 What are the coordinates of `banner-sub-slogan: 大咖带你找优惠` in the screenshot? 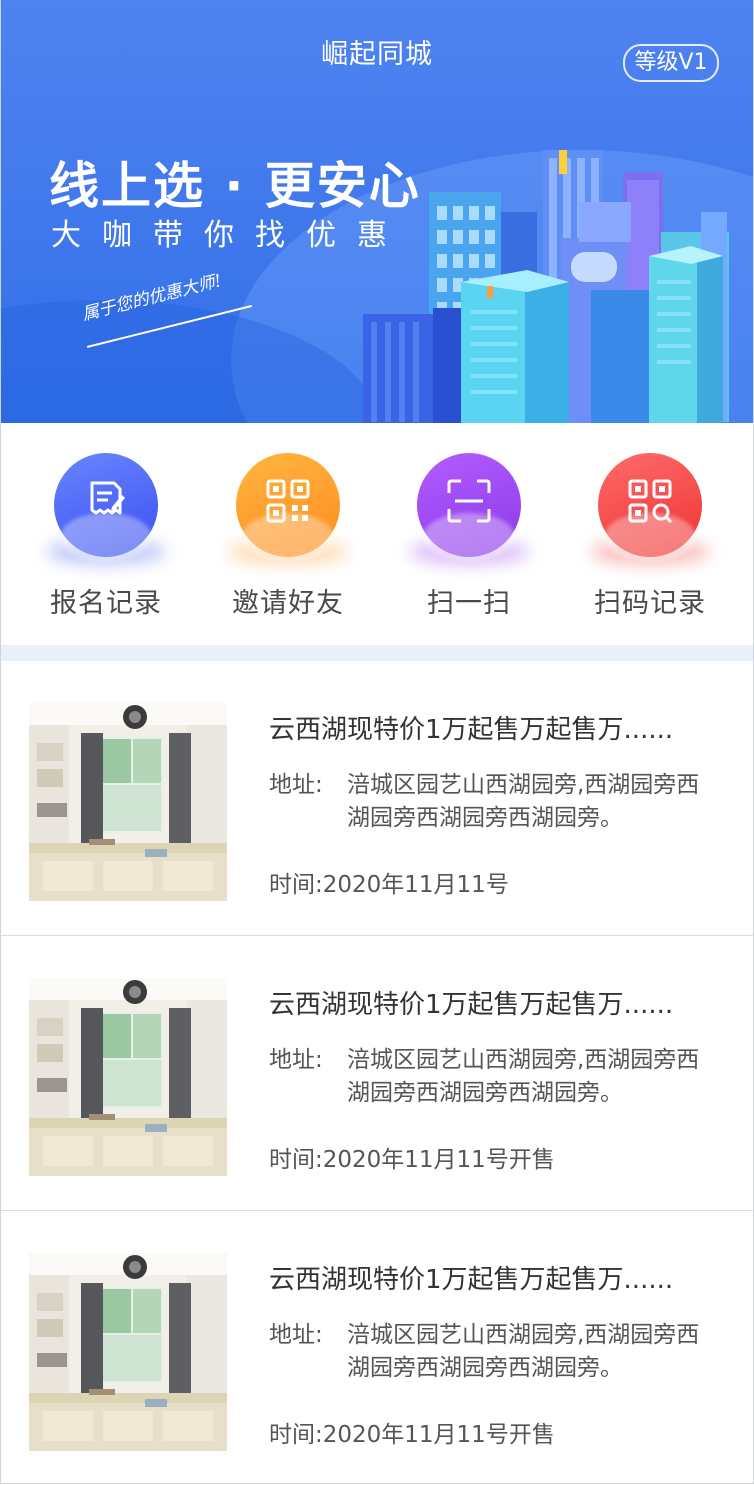 It's located at (229, 235).